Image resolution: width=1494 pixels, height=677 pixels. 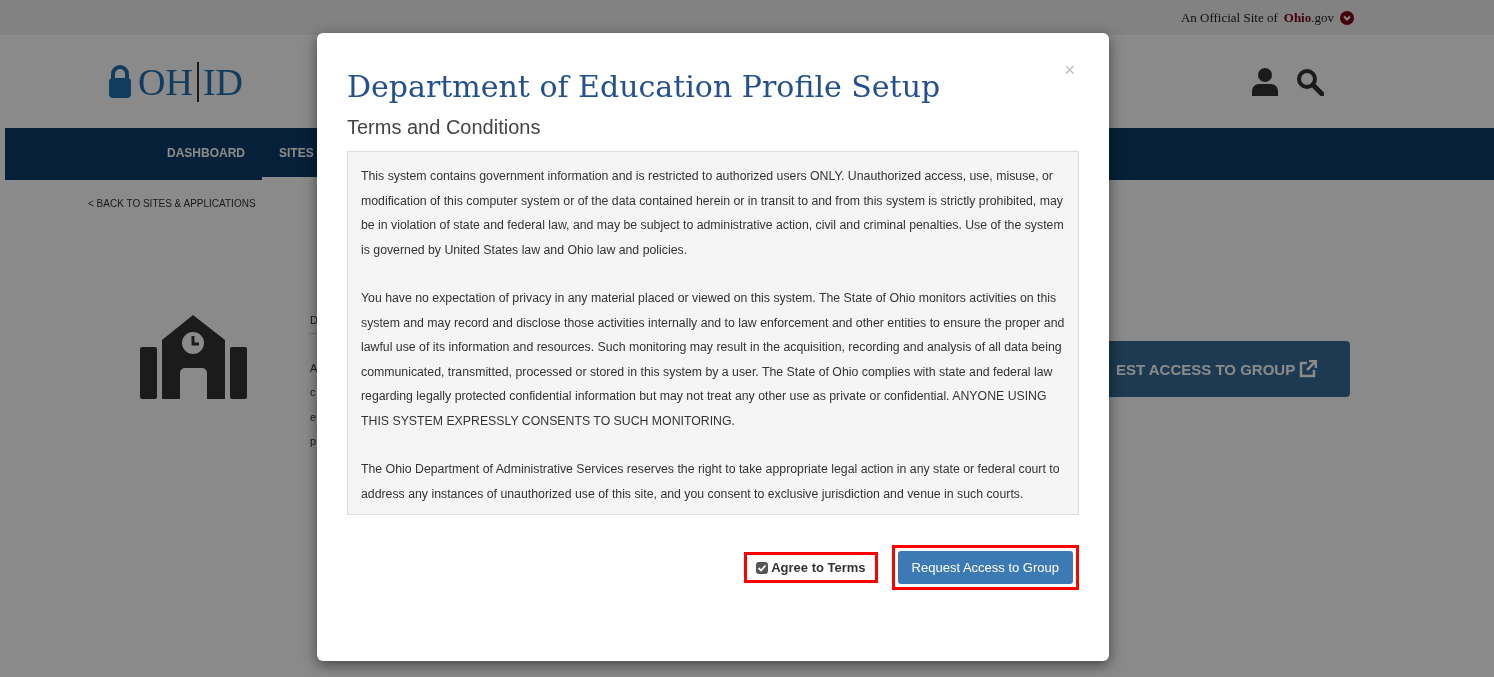 What do you see at coordinates (314, 368) in the screenshot?
I see `covered-text: A` at bounding box center [314, 368].